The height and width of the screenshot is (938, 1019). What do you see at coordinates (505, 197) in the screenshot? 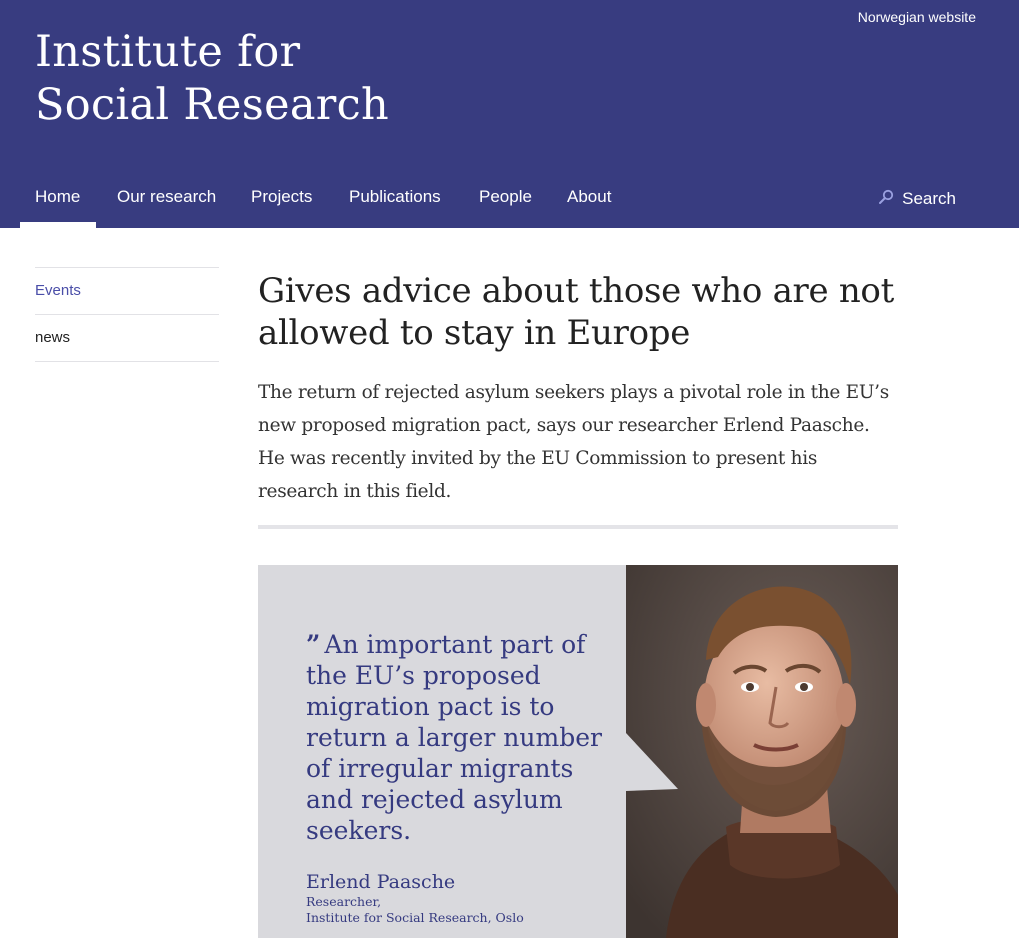
I see `nav-item-people: People` at bounding box center [505, 197].